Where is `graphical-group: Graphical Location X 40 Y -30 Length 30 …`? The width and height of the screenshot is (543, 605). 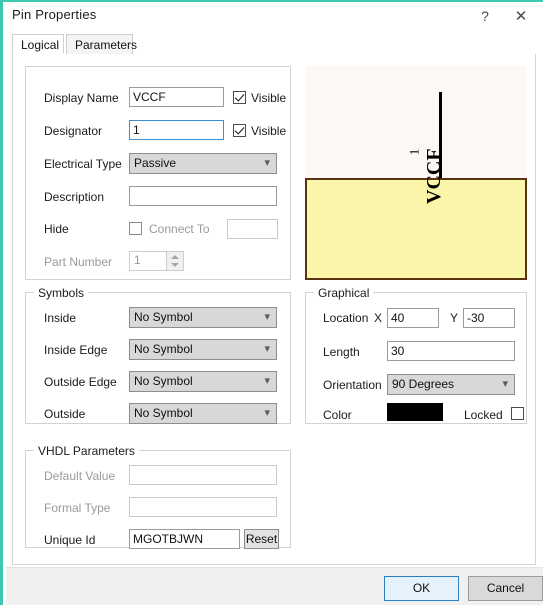
graphical-group: Graphical Location X 40 Y -30 Length 30 … is located at coordinates (416, 355).